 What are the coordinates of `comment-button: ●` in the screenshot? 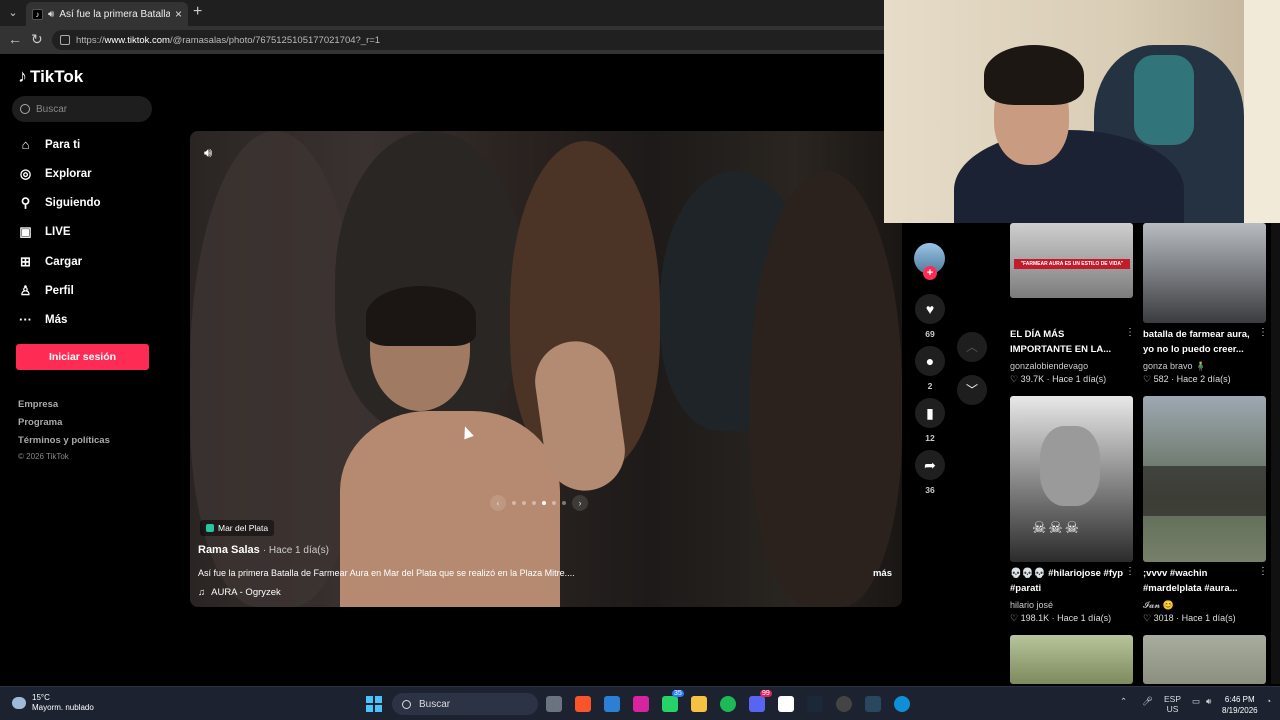 It's located at (930, 361).